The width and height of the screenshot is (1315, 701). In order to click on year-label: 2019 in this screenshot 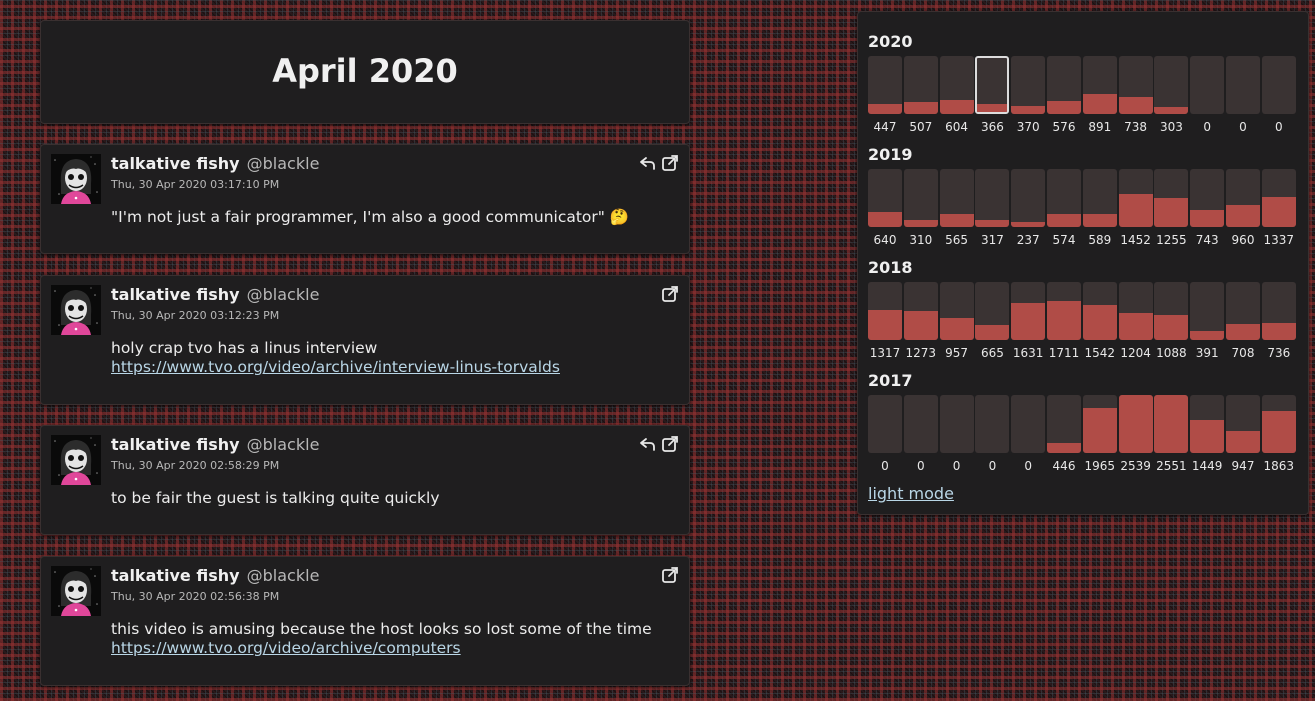, I will do `click(890, 154)`.